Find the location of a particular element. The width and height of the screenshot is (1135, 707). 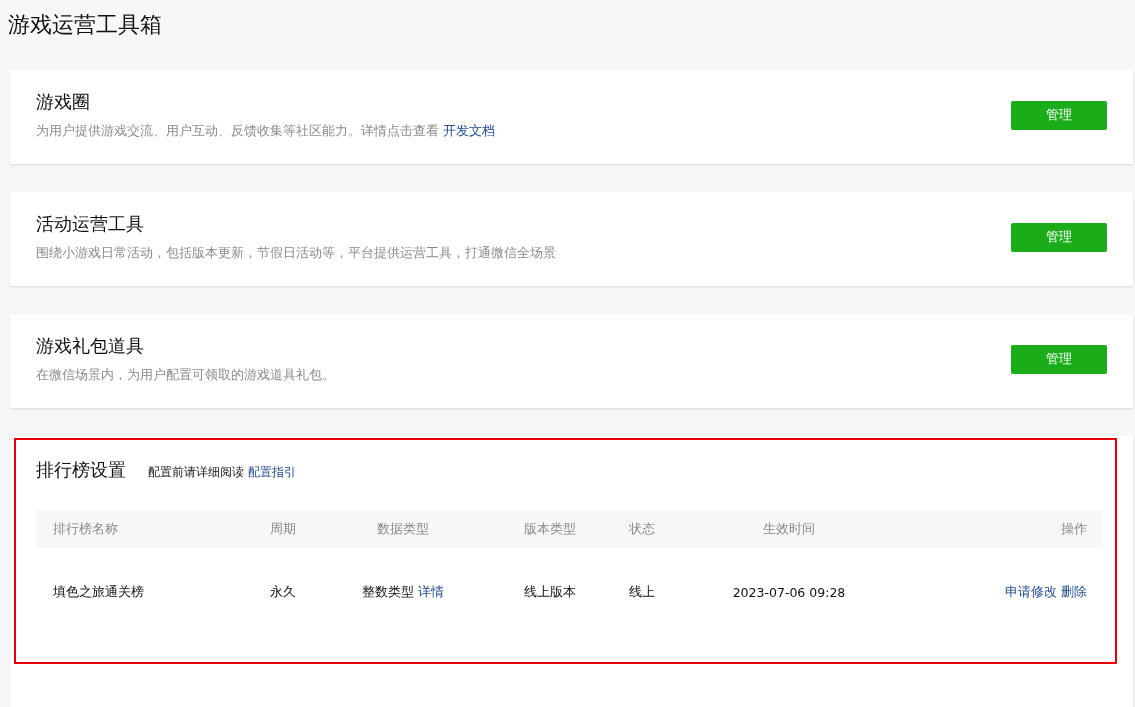

table-cell: 整数类型 is located at coordinates (388, 591).